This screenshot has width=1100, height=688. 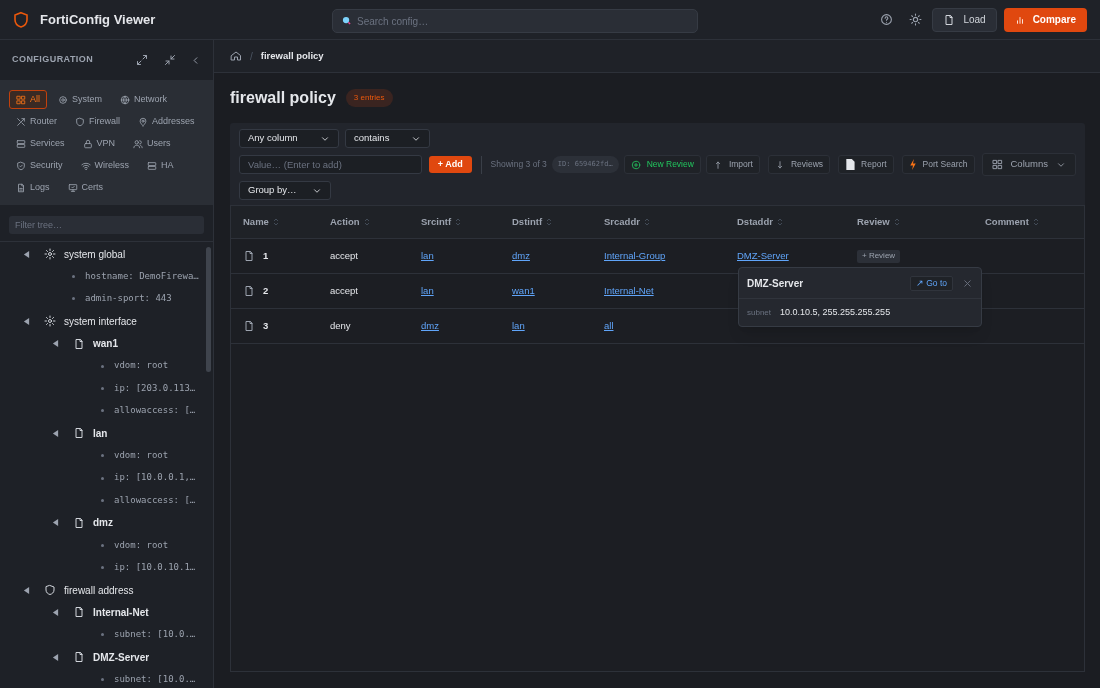 I want to click on tree-node: firewall address, so click(x=99, y=590).